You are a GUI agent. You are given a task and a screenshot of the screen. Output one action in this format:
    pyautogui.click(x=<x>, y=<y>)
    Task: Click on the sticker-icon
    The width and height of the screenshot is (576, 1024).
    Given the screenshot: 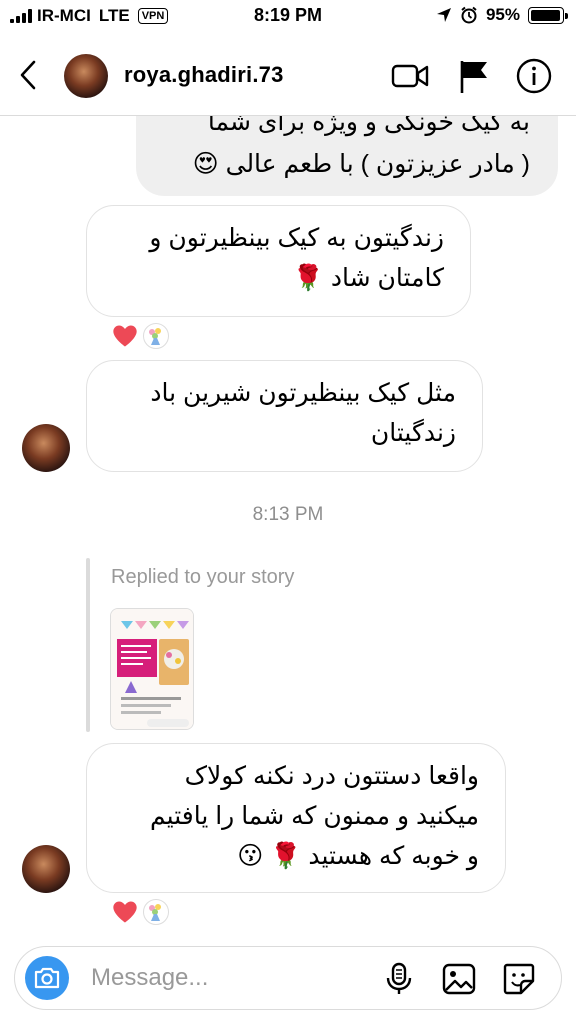 What is the action you would take?
    pyautogui.click(x=519, y=979)
    